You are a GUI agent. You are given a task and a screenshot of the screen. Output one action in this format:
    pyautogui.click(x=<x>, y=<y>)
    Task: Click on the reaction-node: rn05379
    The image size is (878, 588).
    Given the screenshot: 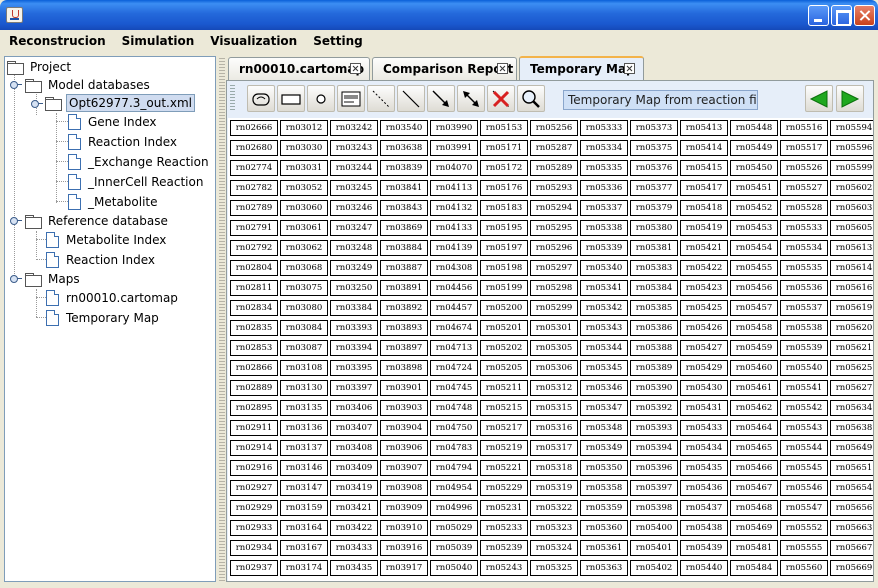 What is the action you would take?
    pyautogui.click(x=654, y=208)
    